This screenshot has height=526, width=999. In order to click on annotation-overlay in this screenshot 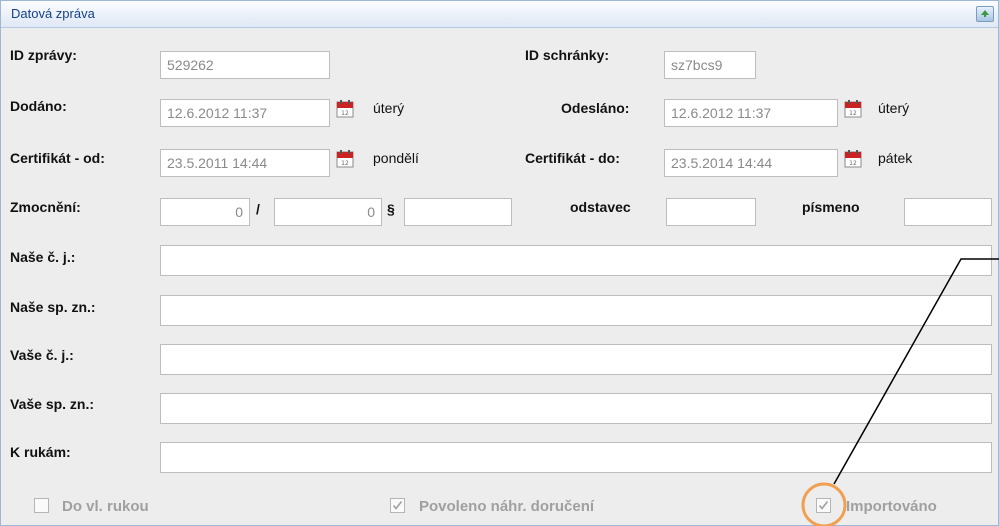, I will do `click(900, 392)`.